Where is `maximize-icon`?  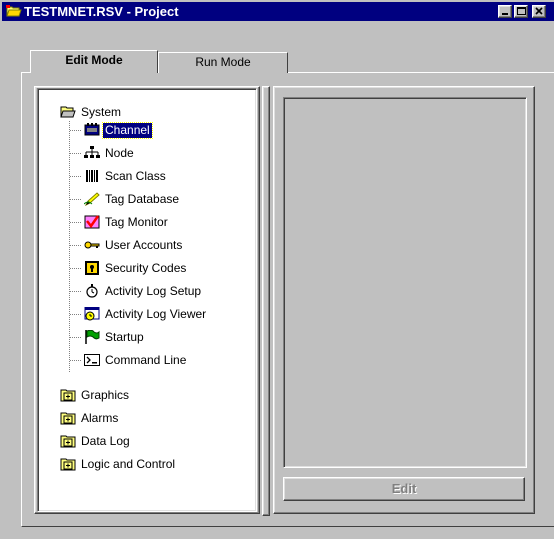
maximize-icon is located at coordinates (521, 11).